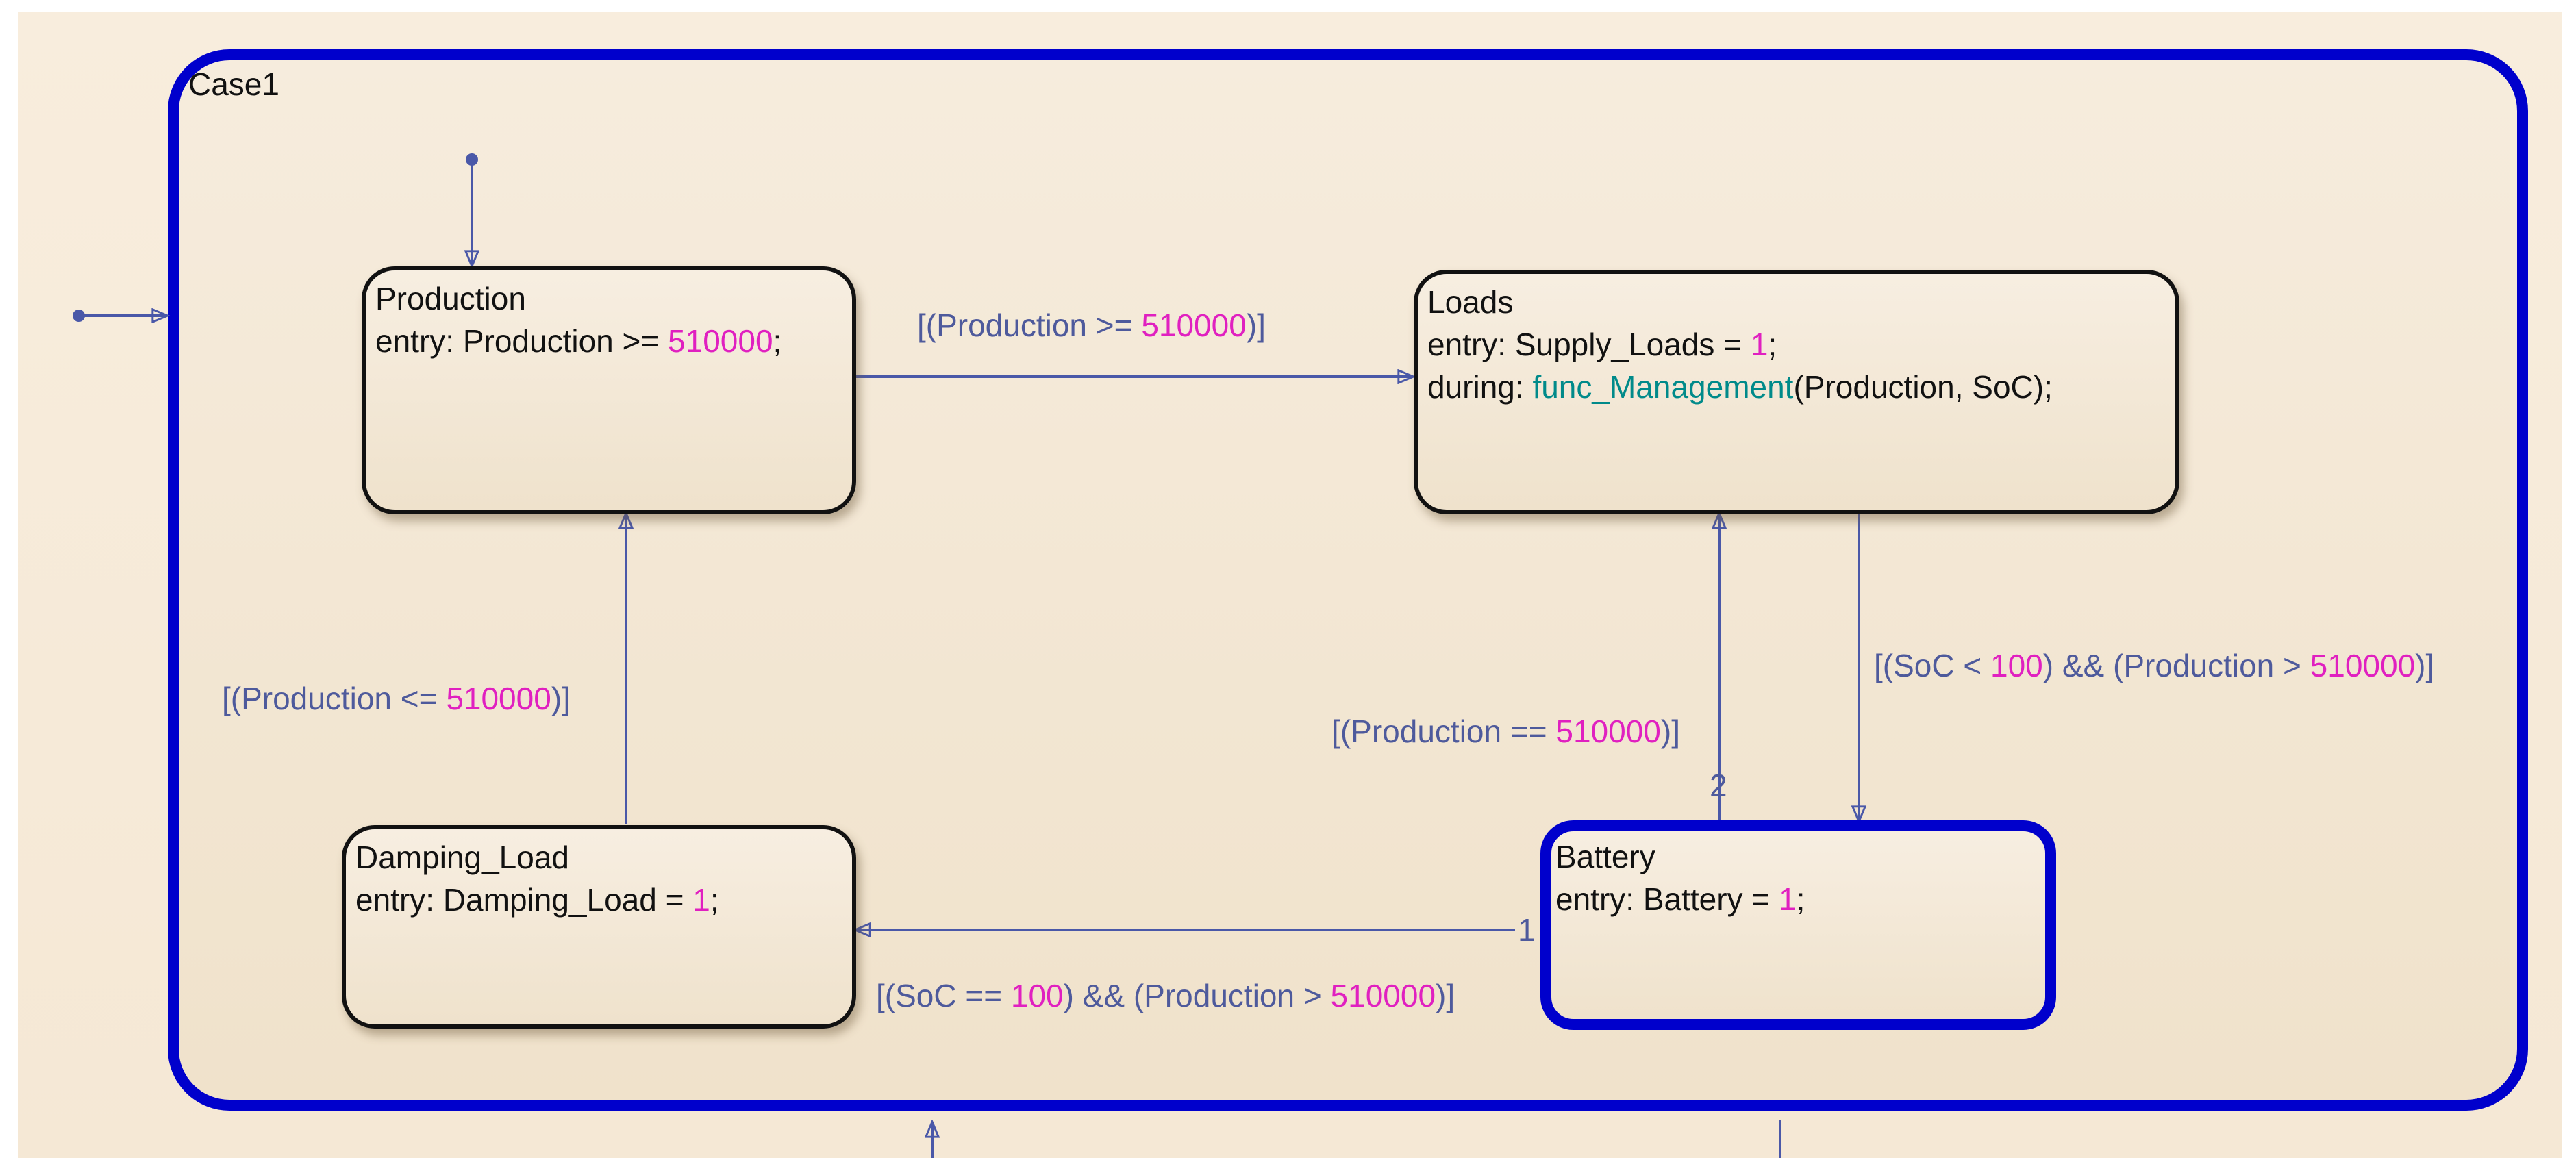 The width and height of the screenshot is (2576, 1173). What do you see at coordinates (537, 900) in the screenshot?
I see `entry-action: entry: Damping_Load = 1;` at bounding box center [537, 900].